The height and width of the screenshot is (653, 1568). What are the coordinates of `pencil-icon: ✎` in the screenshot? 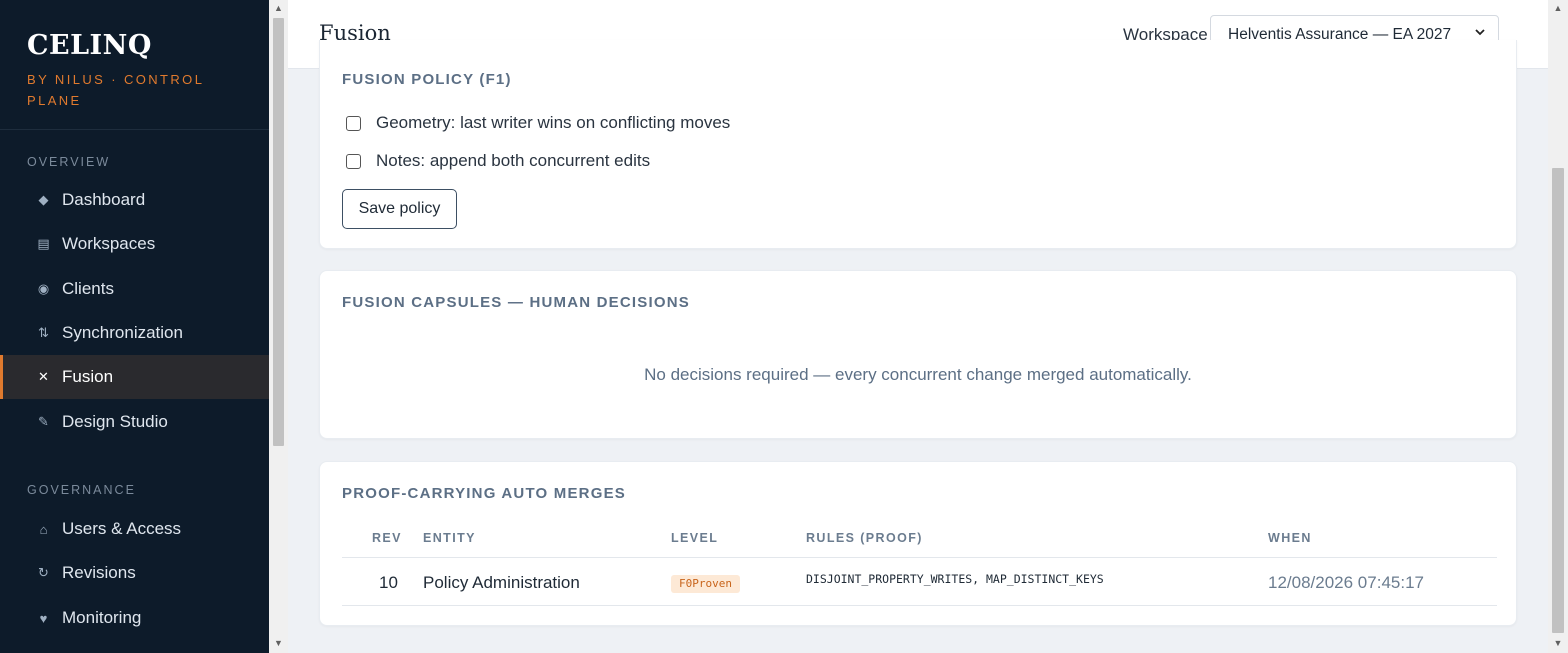 It's located at (43, 421).